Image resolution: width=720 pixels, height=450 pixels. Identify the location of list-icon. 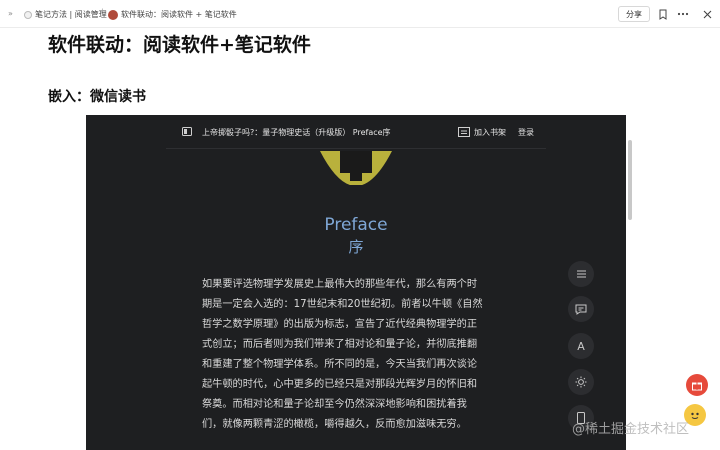
(581, 274).